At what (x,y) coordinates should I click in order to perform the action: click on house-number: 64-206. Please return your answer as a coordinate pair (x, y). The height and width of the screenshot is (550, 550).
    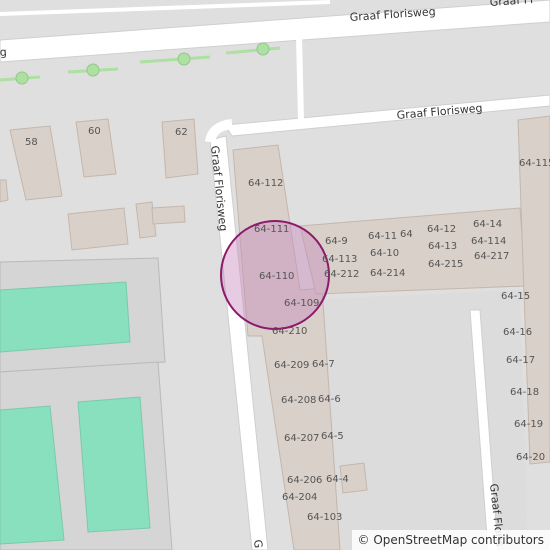
    Looking at the image, I should click on (304, 480).